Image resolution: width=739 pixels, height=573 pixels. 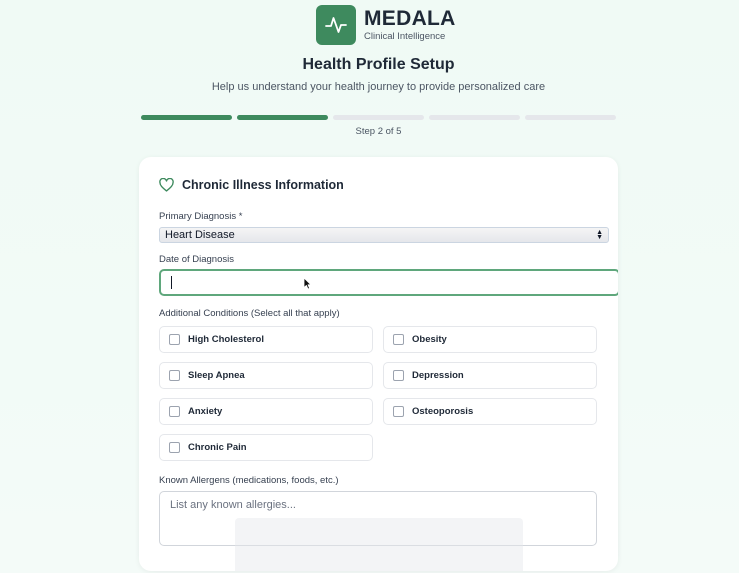 I want to click on date-of-diagnosis-input, so click(x=388, y=282).